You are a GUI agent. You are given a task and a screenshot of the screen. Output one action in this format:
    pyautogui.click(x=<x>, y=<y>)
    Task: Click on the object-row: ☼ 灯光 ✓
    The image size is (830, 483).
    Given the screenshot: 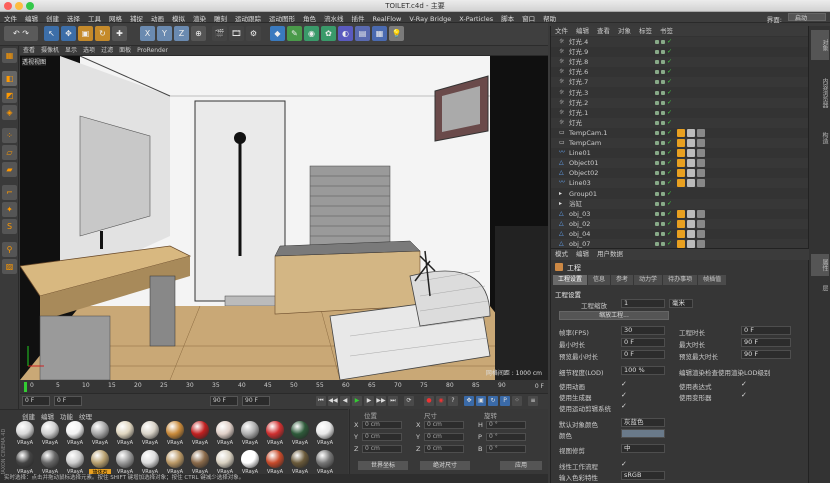 What is the action you would take?
    pyautogui.click(x=680, y=122)
    